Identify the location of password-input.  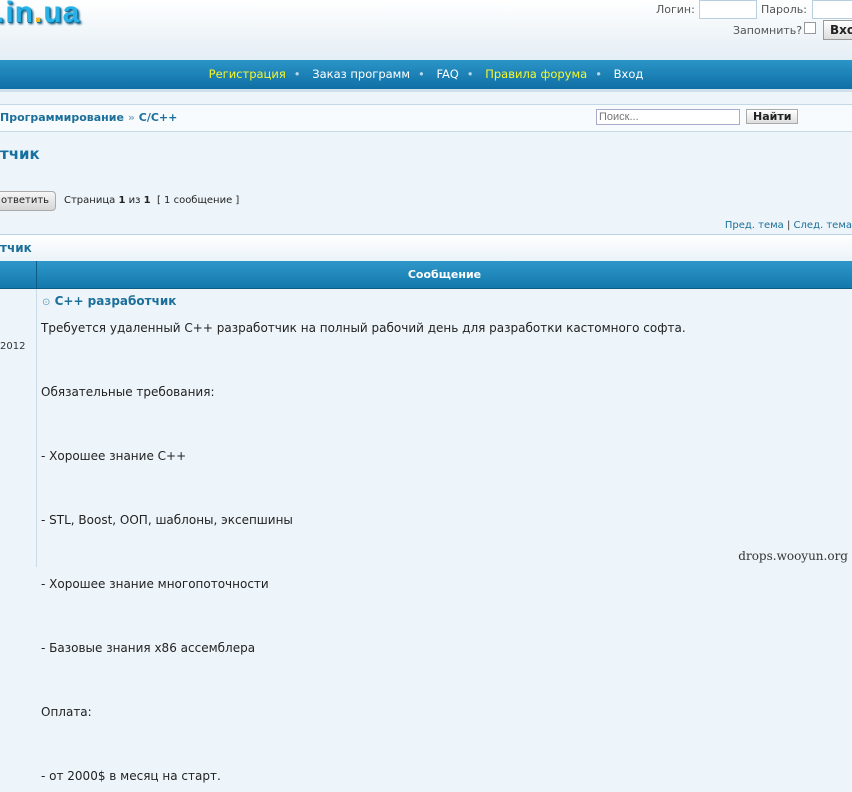
(832, 9).